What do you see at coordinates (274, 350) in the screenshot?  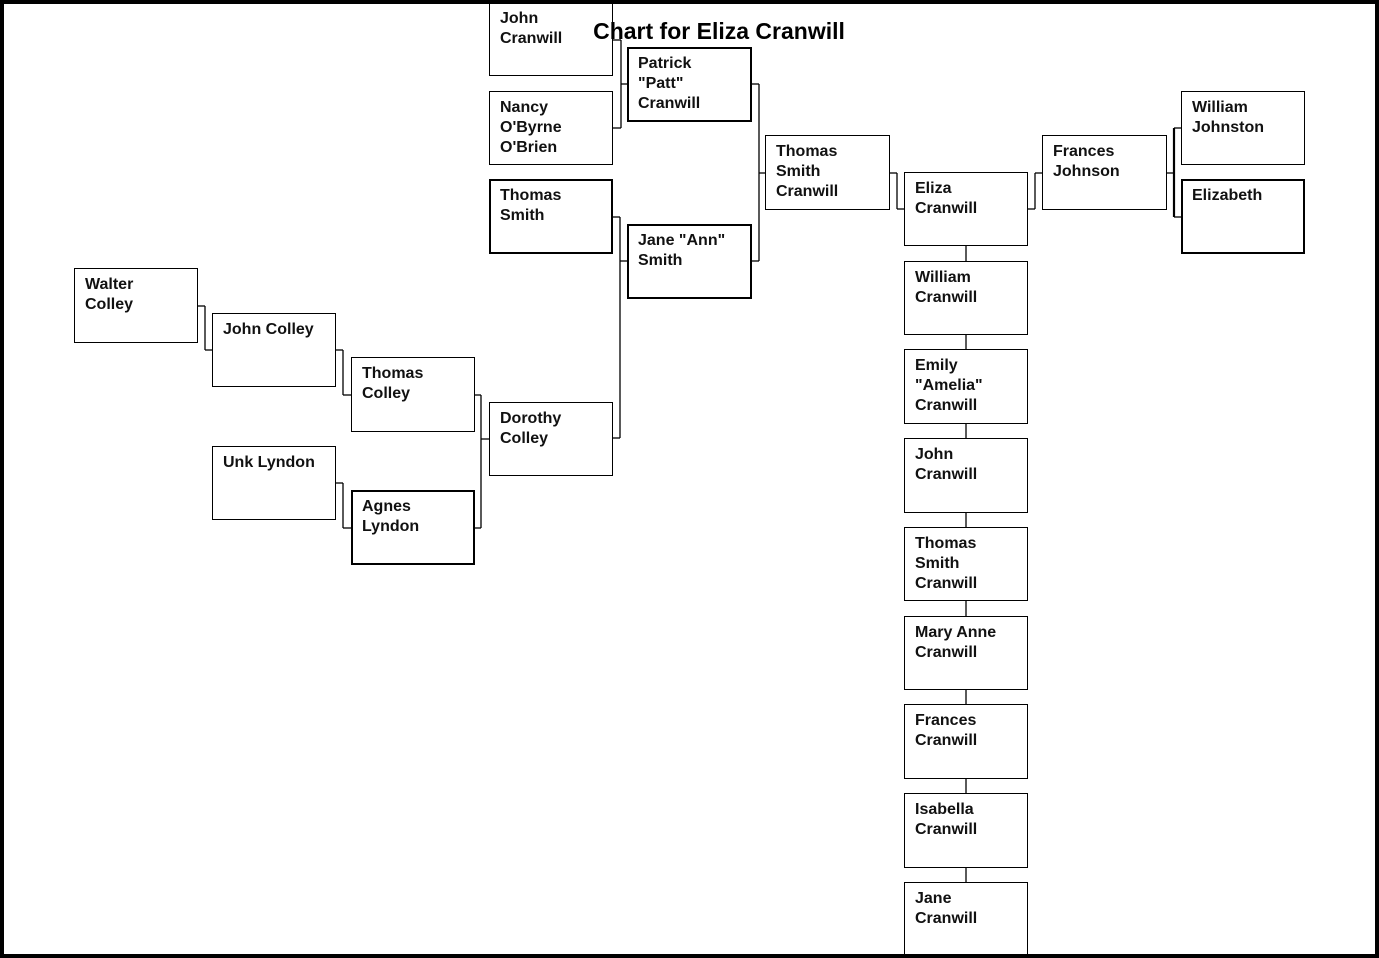 I see `person-box-john-colley: John Colley` at bounding box center [274, 350].